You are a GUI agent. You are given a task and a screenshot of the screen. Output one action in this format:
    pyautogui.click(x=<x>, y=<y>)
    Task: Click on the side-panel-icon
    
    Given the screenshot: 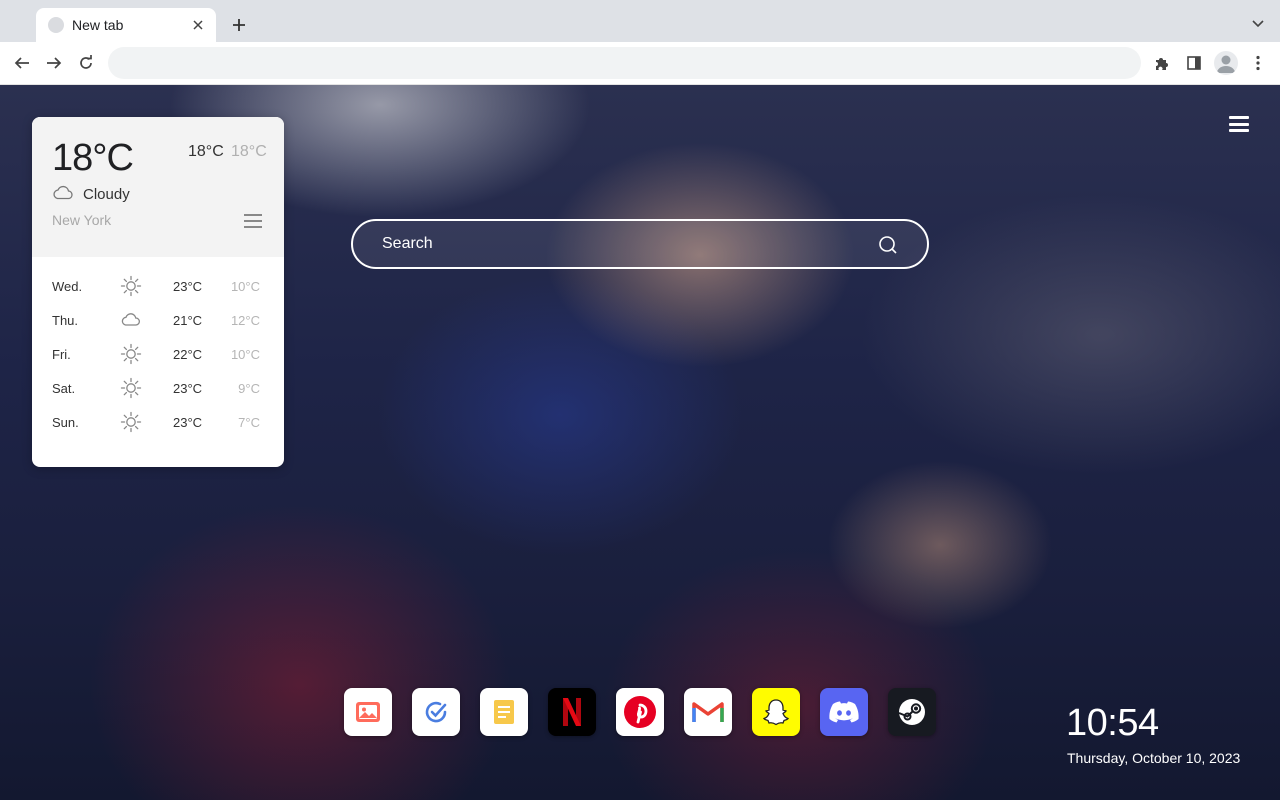 What is the action you would take?
    pyautogui.click(x=1194, y=63)
    